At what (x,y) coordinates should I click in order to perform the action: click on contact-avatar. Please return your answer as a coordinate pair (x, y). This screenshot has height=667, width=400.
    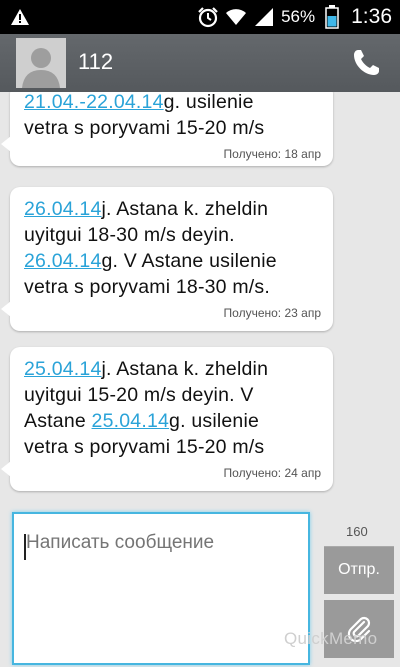
    Looking at the image, I should click on (41, 63).